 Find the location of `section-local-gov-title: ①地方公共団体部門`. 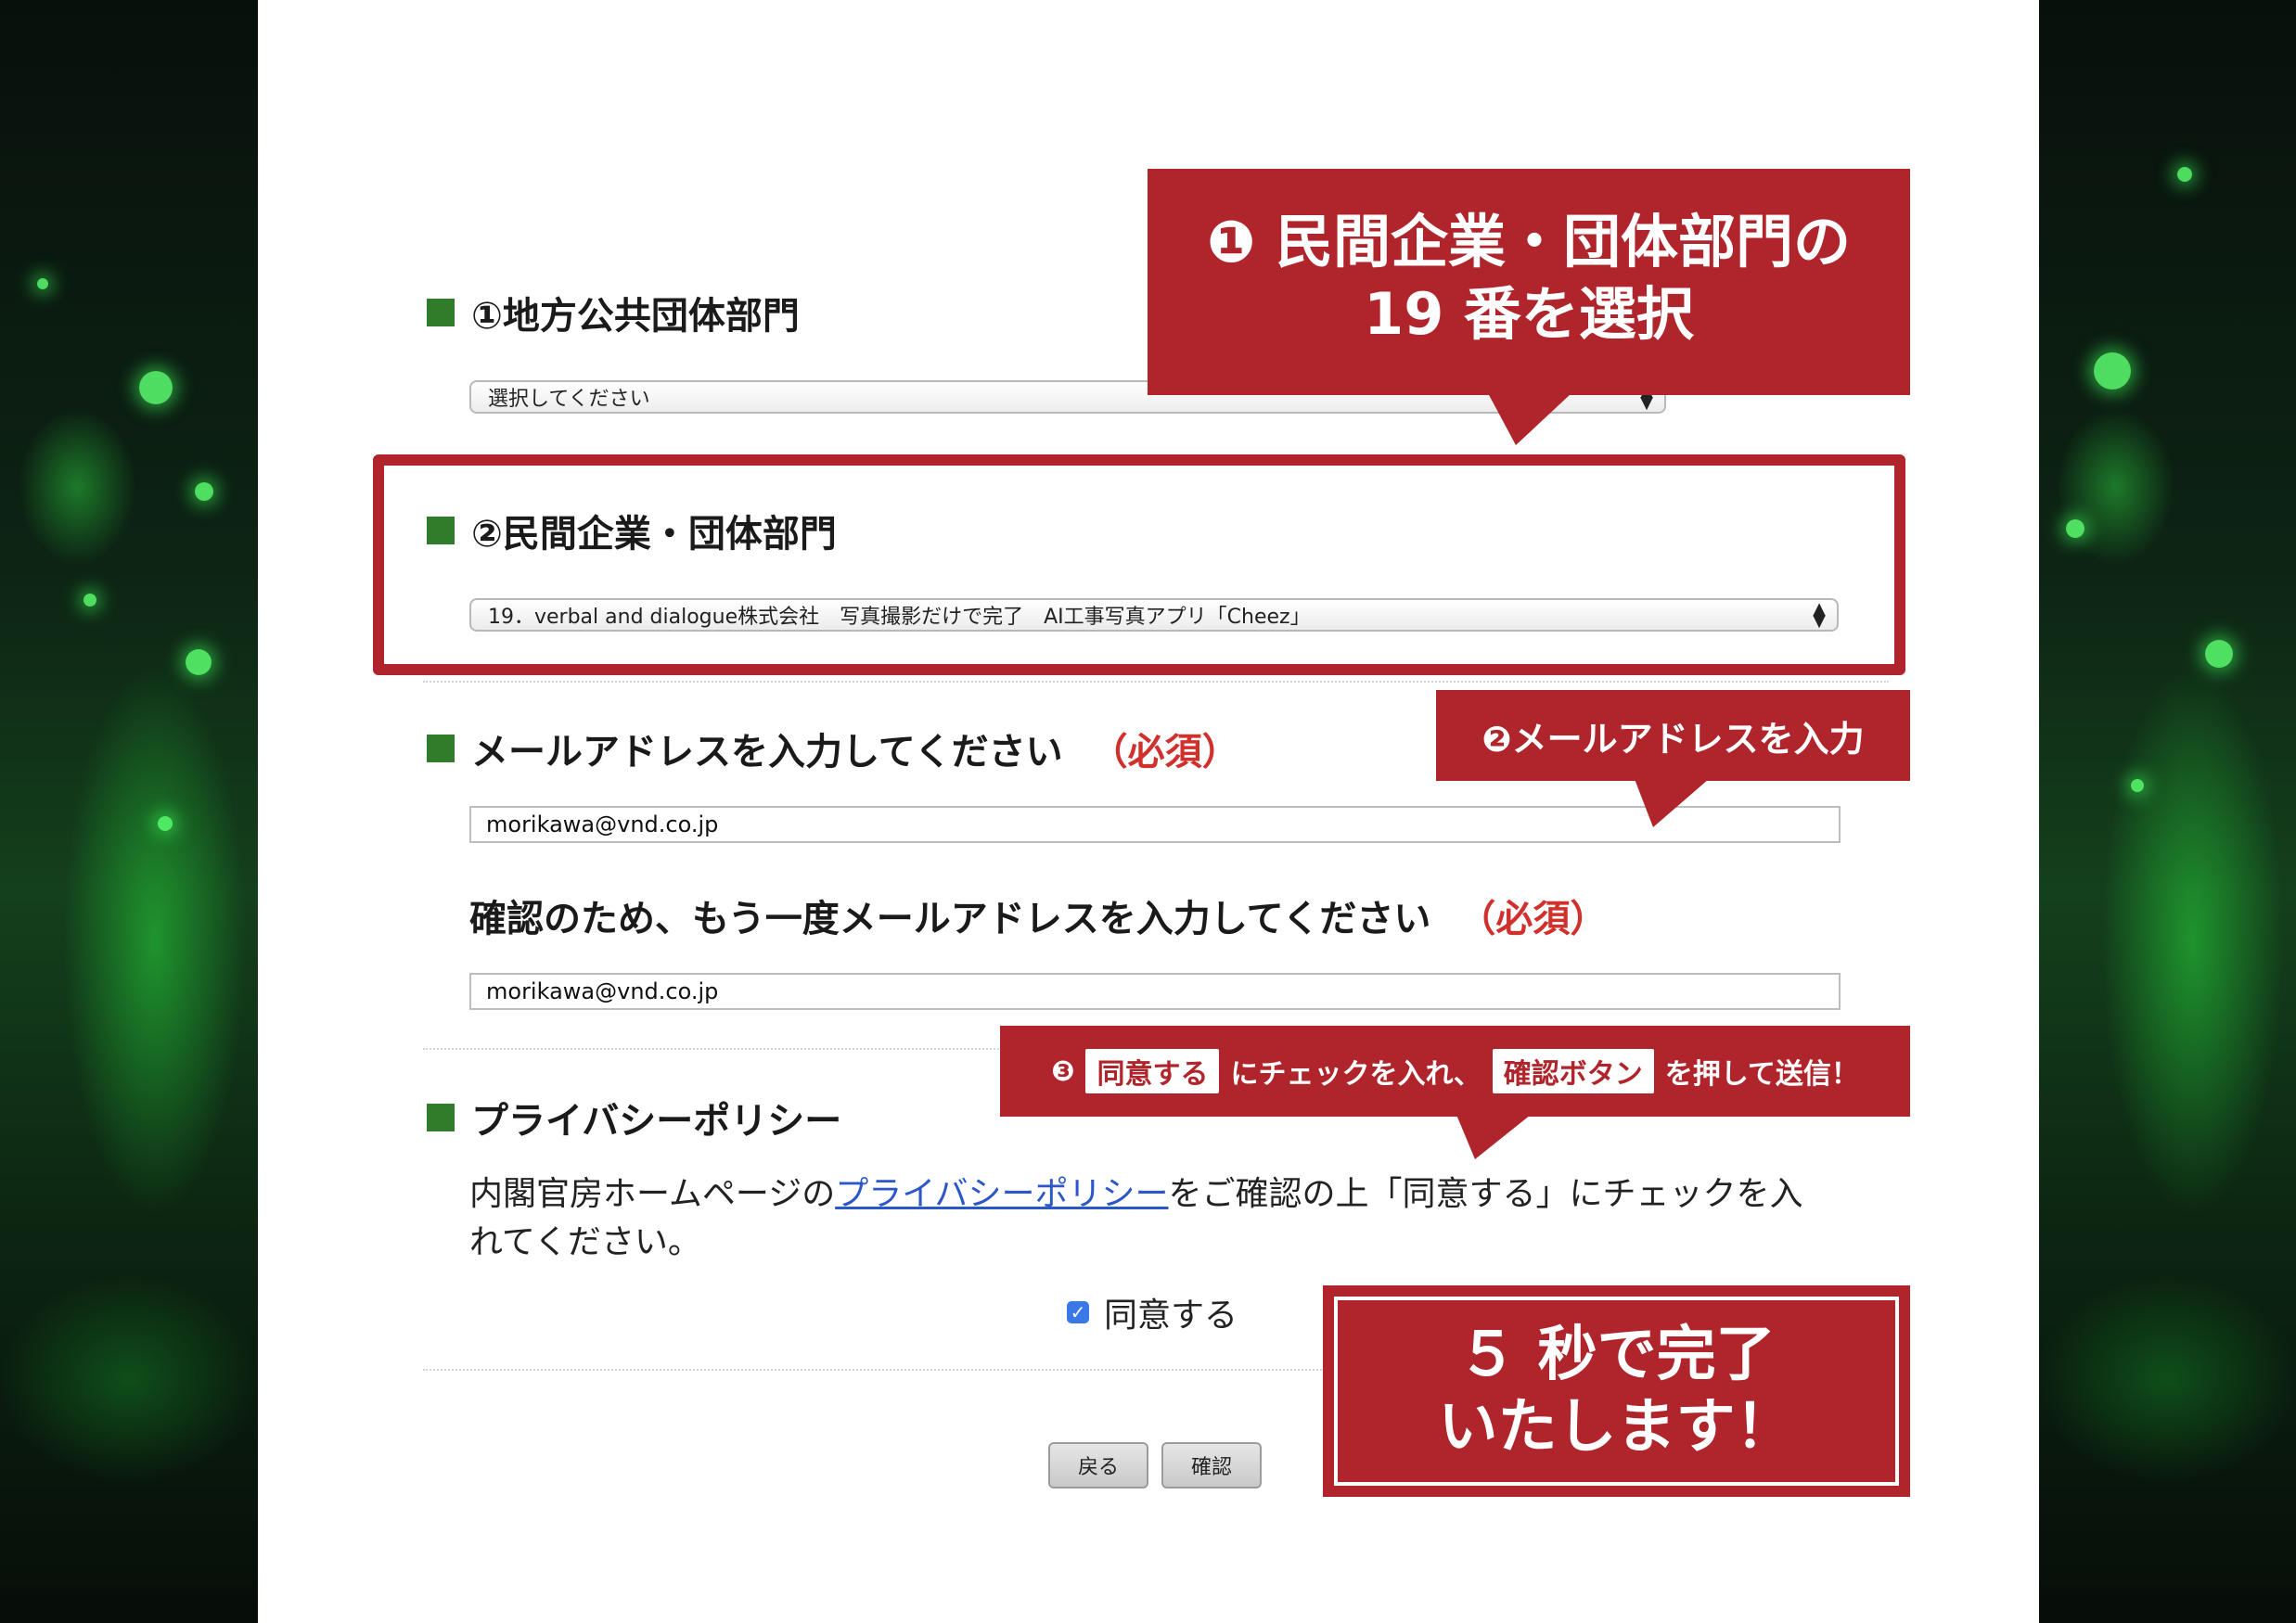

section-local-gov-title: ①地方公共団体部門 is located at coordinates (613, 312).